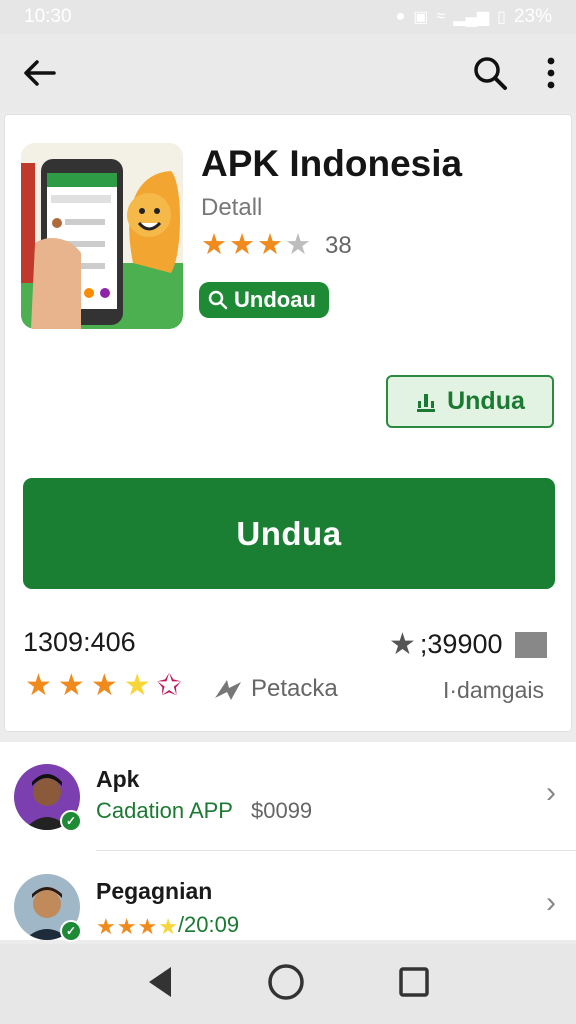 The width and height of the screenshot is (576, 1024). I want to click on download-small-label: Undua, so click(486, 401).